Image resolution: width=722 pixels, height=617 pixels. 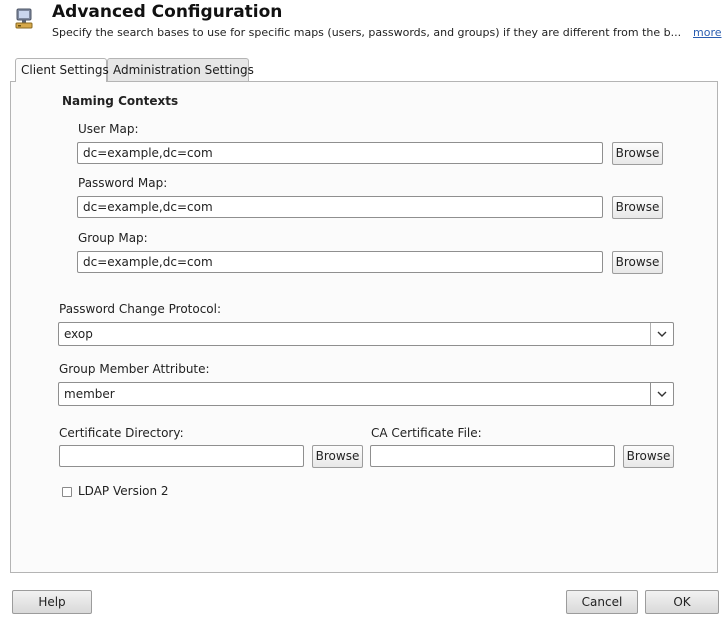 What do you see at coordinates (337, 456) in the screenshot?
I see `certificate-directory-browse-button: Browse` at bounding box center [337, 456].